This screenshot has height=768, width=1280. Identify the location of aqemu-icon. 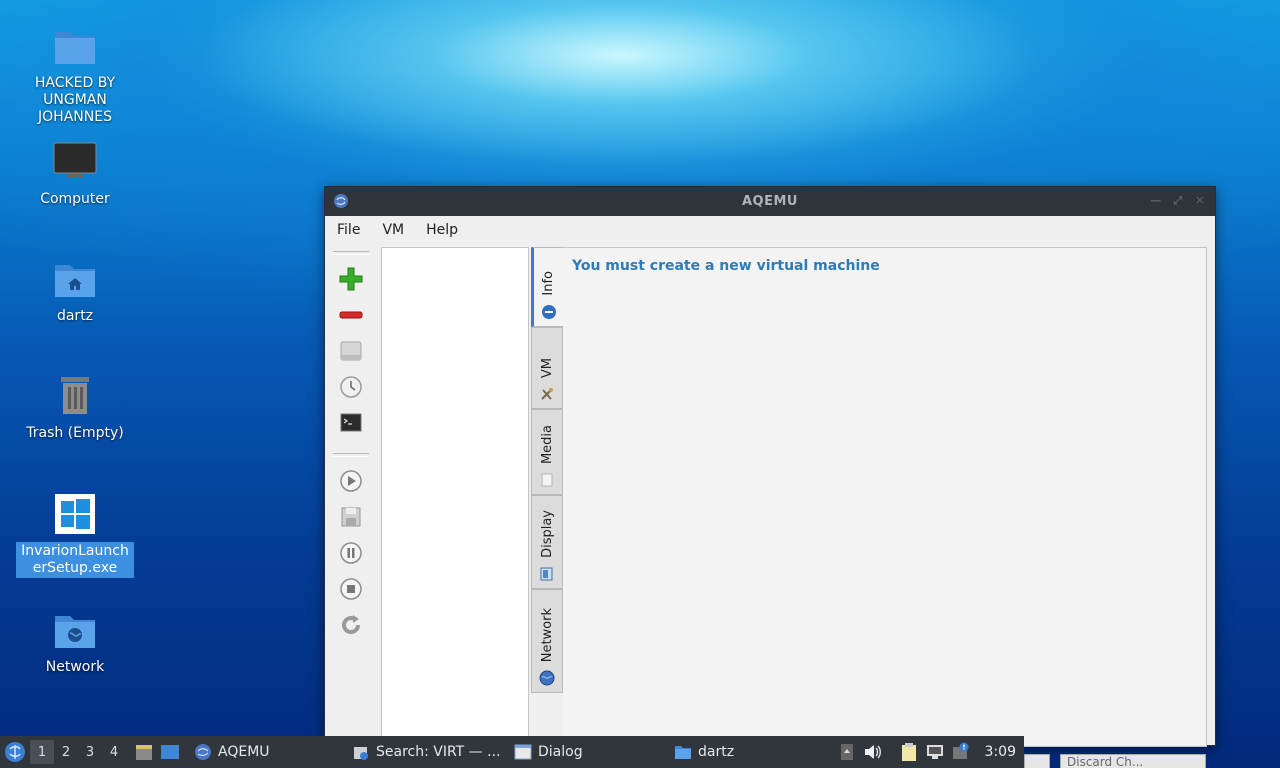
(203, 752).